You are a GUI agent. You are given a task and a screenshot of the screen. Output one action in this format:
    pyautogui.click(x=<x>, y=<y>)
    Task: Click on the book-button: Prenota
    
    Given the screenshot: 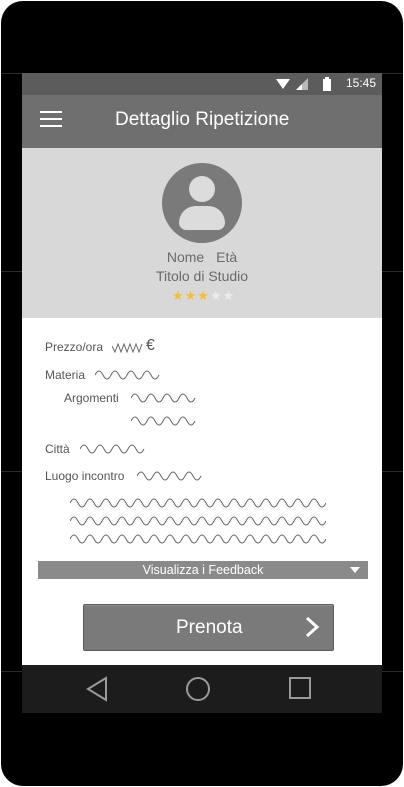 What is the action you would take?
    pyautogui.click(x=208, y=627)
    